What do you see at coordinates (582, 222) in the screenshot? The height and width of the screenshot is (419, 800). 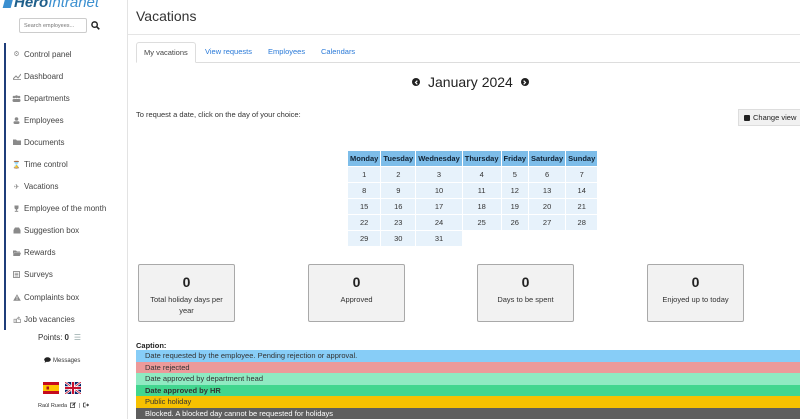 I see `calendar-day: 28` at bounding box center [582, 222].